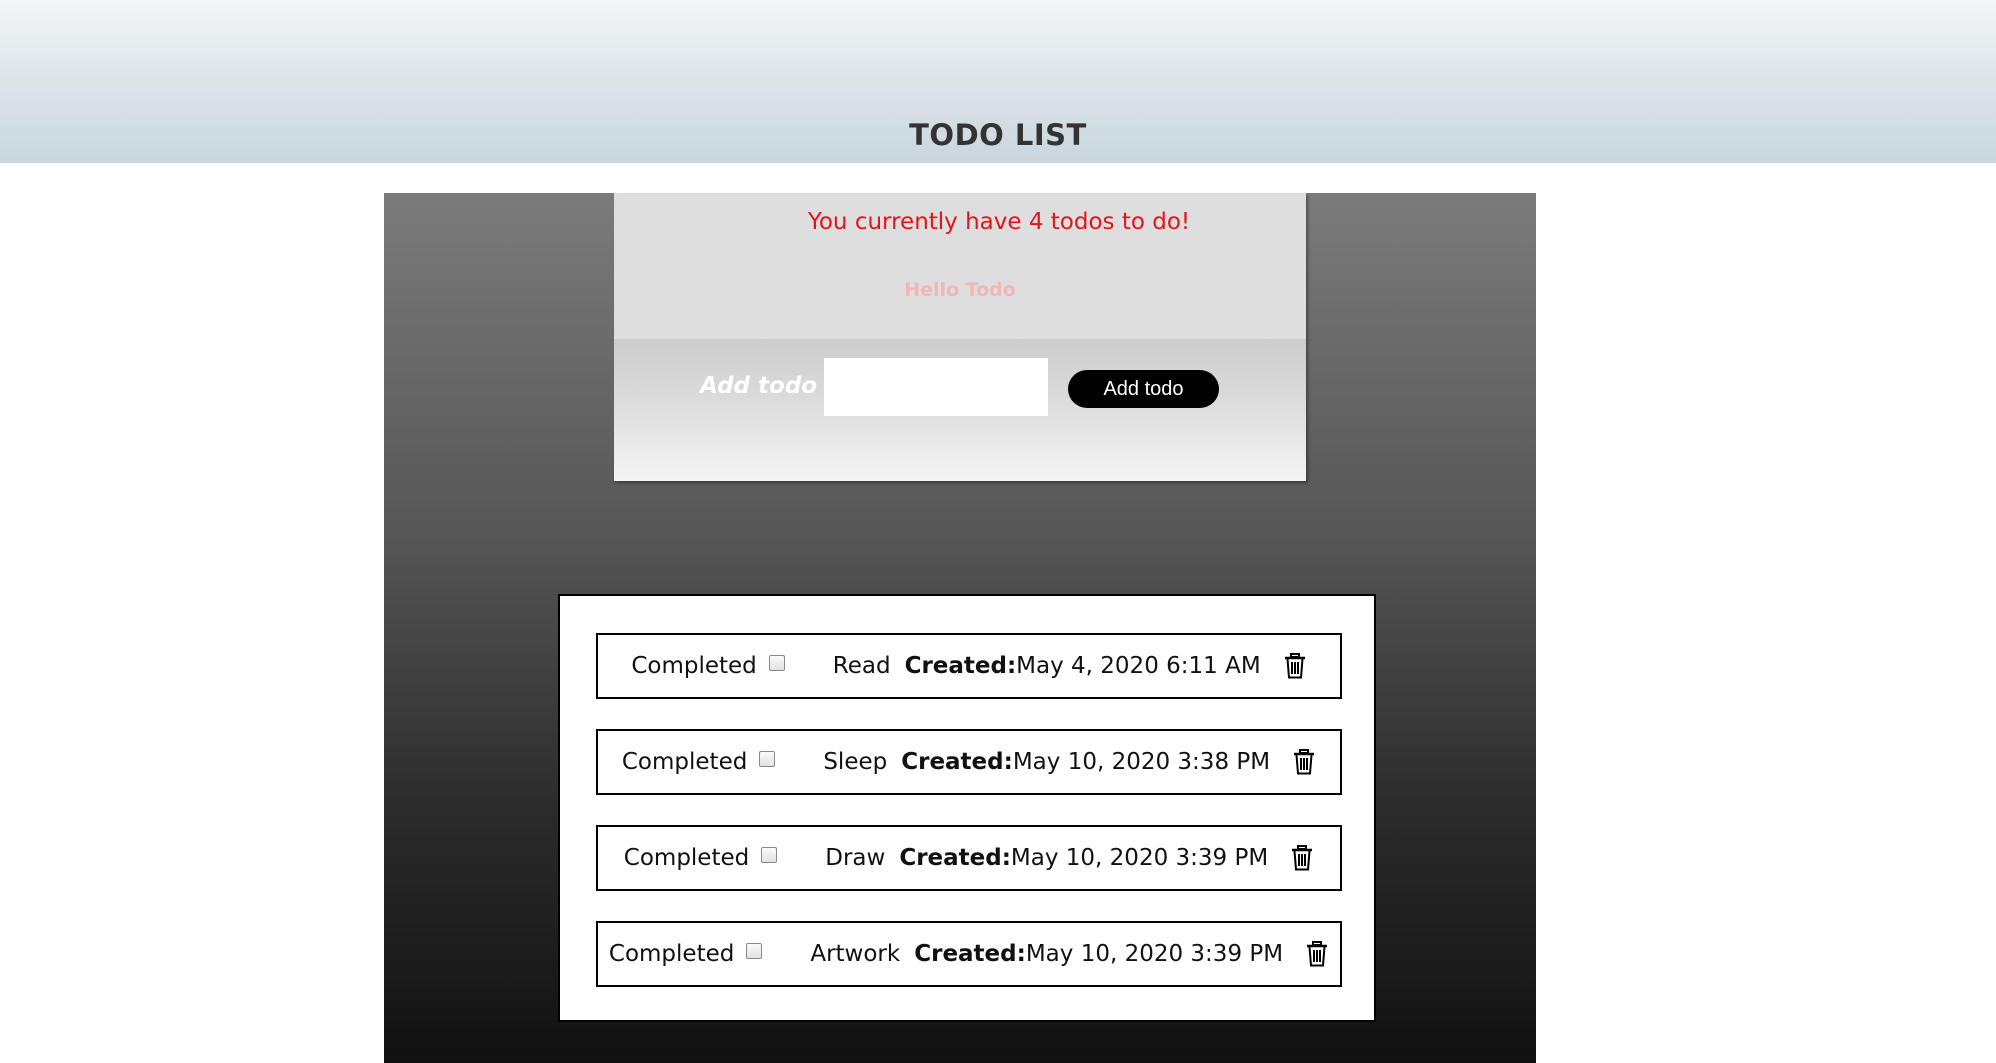 The width and height of the screenshot is (1996, 1063). What do you see at coordinates (855, 858) in the screenshot?
I see `todo-name: Draw` at bounding box center [855, 858].